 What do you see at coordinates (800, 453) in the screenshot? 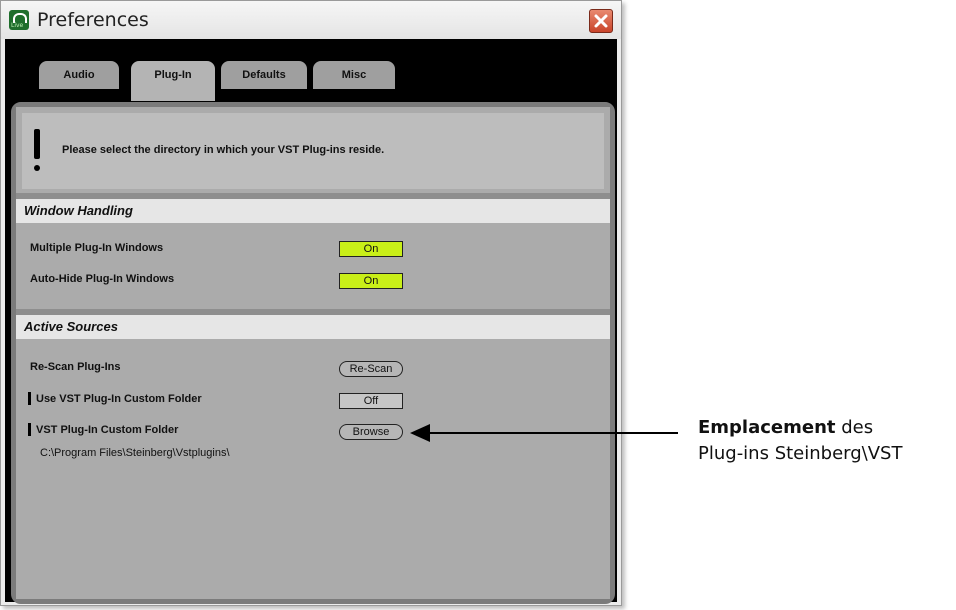
I see `annotation-line2: Plug-ins Steinberg\VST` at bounding box center [800, 453].